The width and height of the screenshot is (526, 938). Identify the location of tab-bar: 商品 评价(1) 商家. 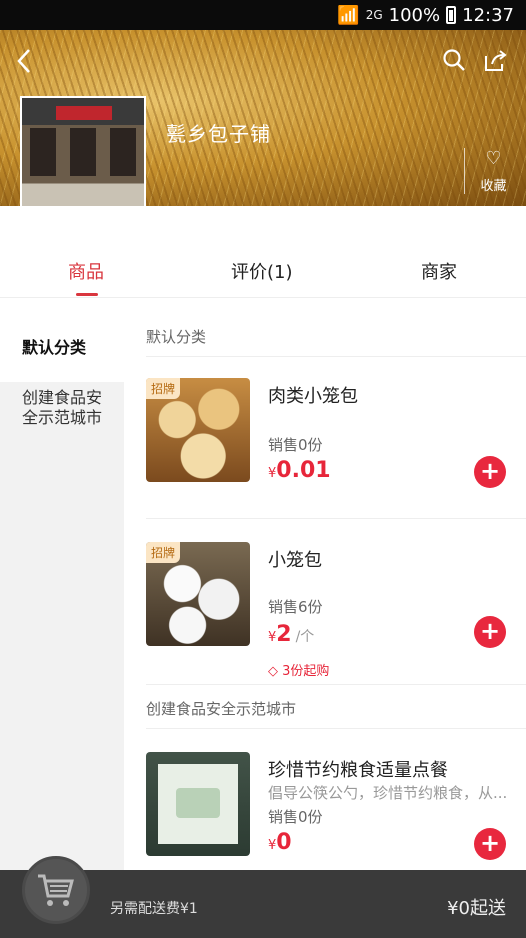
(263, 252).